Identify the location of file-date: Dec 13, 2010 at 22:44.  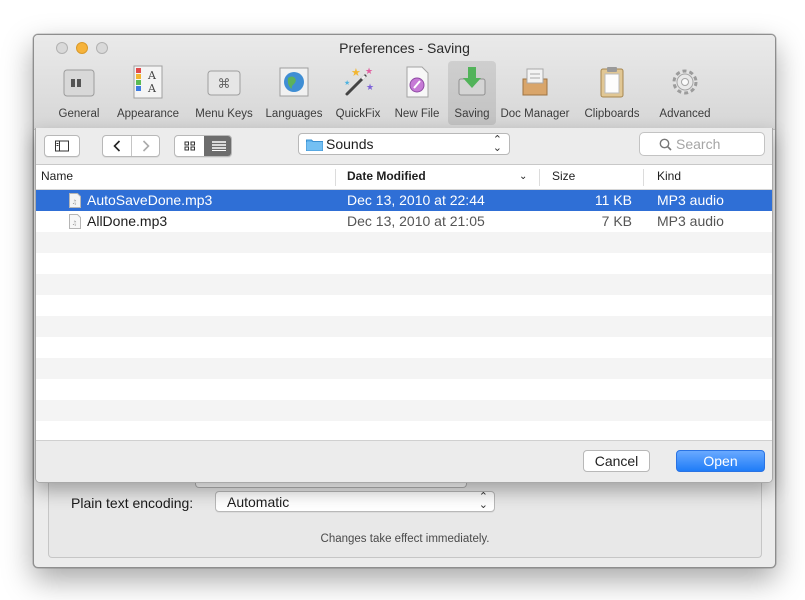
(416, 200).